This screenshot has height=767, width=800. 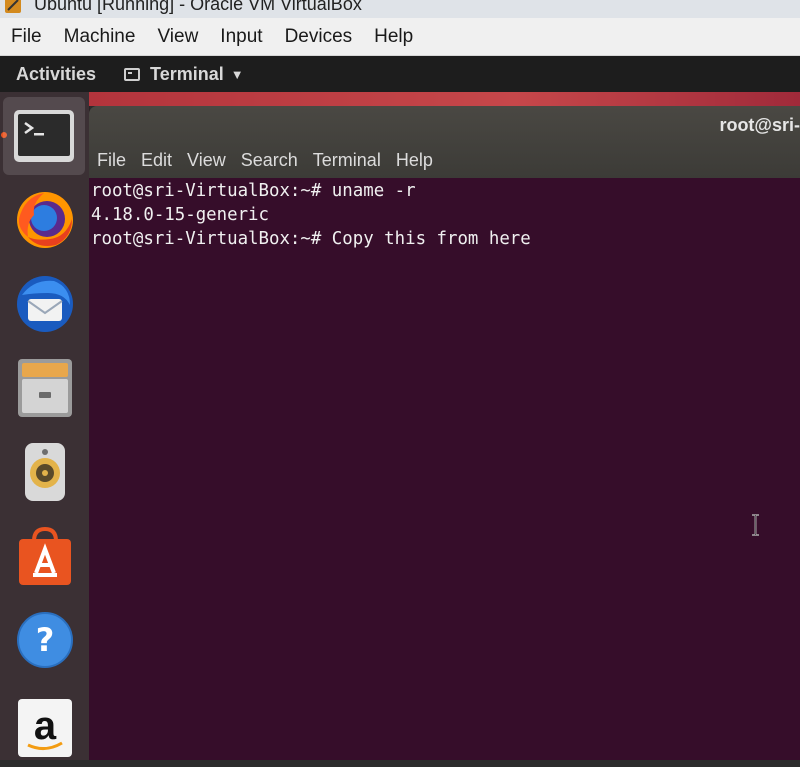 What do you see at coordinates (400, 74) in the screenshot?
I see `gnome-top-panel: Activities Terminal ▼` at bounding box center [400, 74].